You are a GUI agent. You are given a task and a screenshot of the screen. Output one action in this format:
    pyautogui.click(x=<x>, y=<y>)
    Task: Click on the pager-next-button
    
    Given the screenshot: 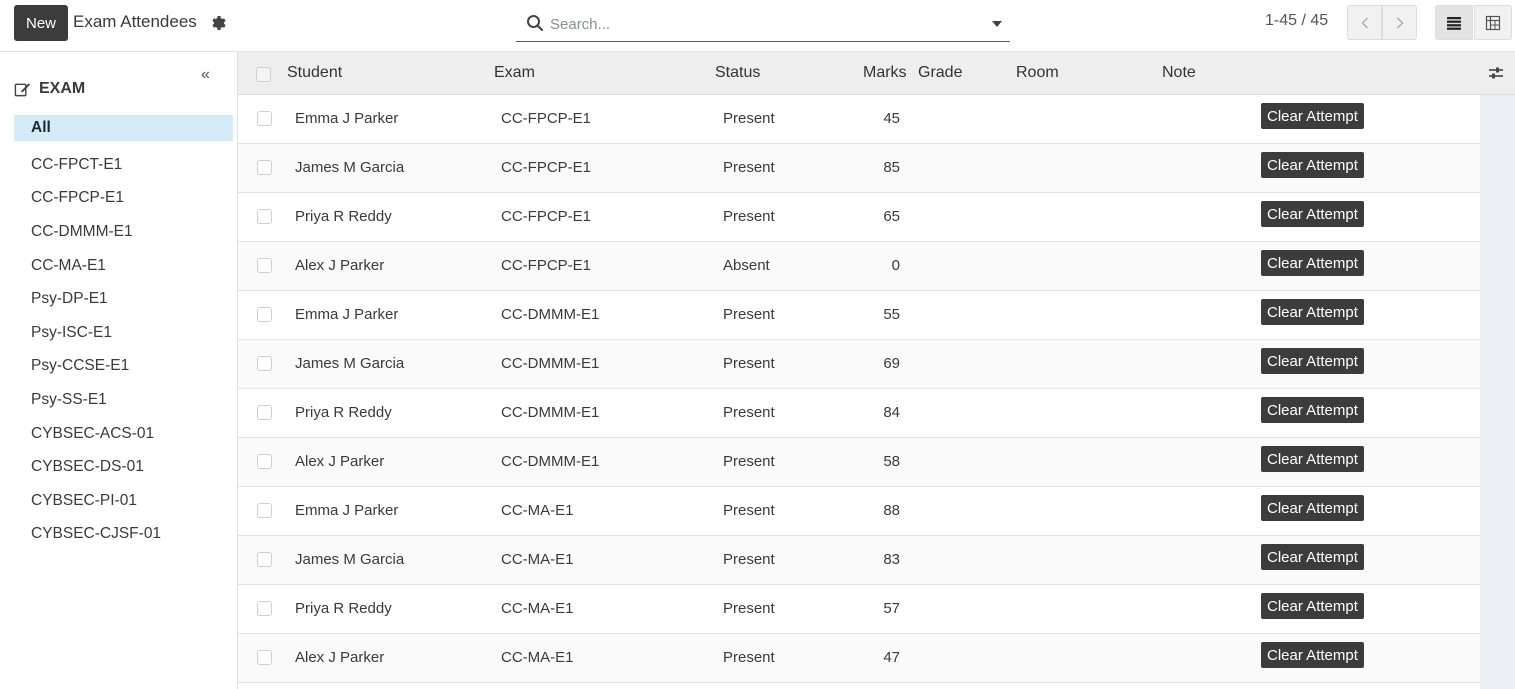 What is the action you would take?
    pyautogui.click(x=1399, y=22)
    